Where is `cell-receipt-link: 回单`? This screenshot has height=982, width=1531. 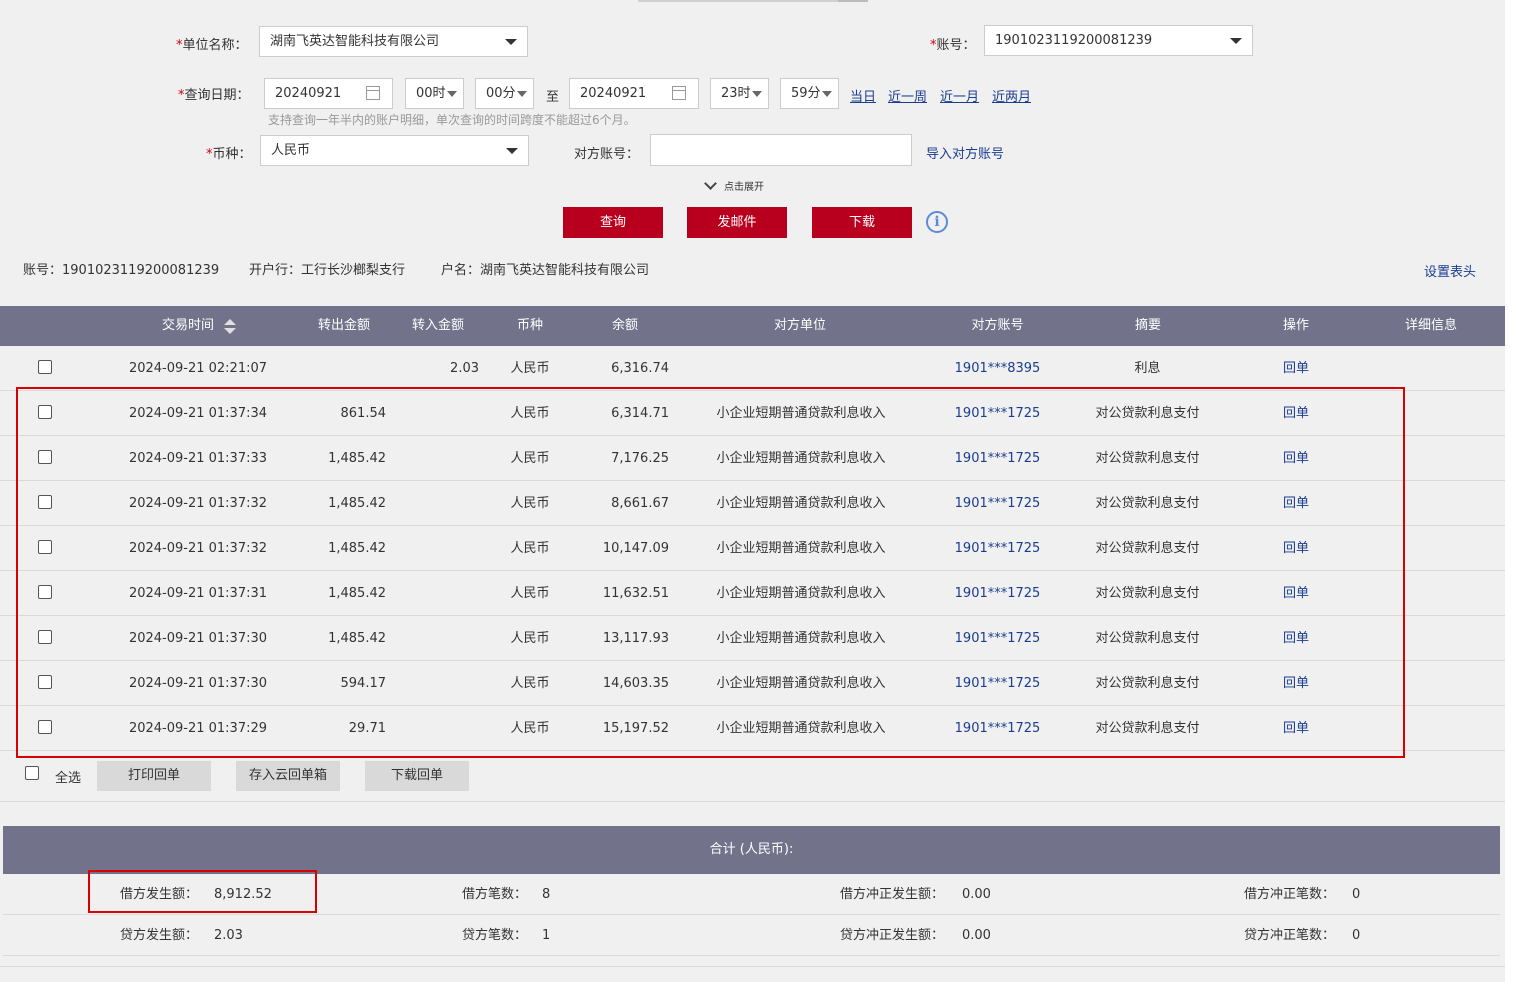 cell-receipt-link: 回单 is located at coordinates (1296, 368).